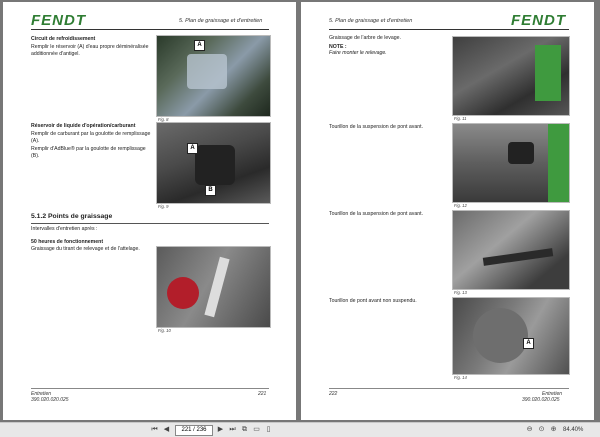 The image size is (600, 437). Describe the element at coordinates (300, 429) in the screenshot. I see `viewer-toolbar: ⏮ ◀ 221 / 236 ▶ ⏭ ⧉ ▭ ▯ ⊖ ⊙ ⊕ 84.40%` at that location.